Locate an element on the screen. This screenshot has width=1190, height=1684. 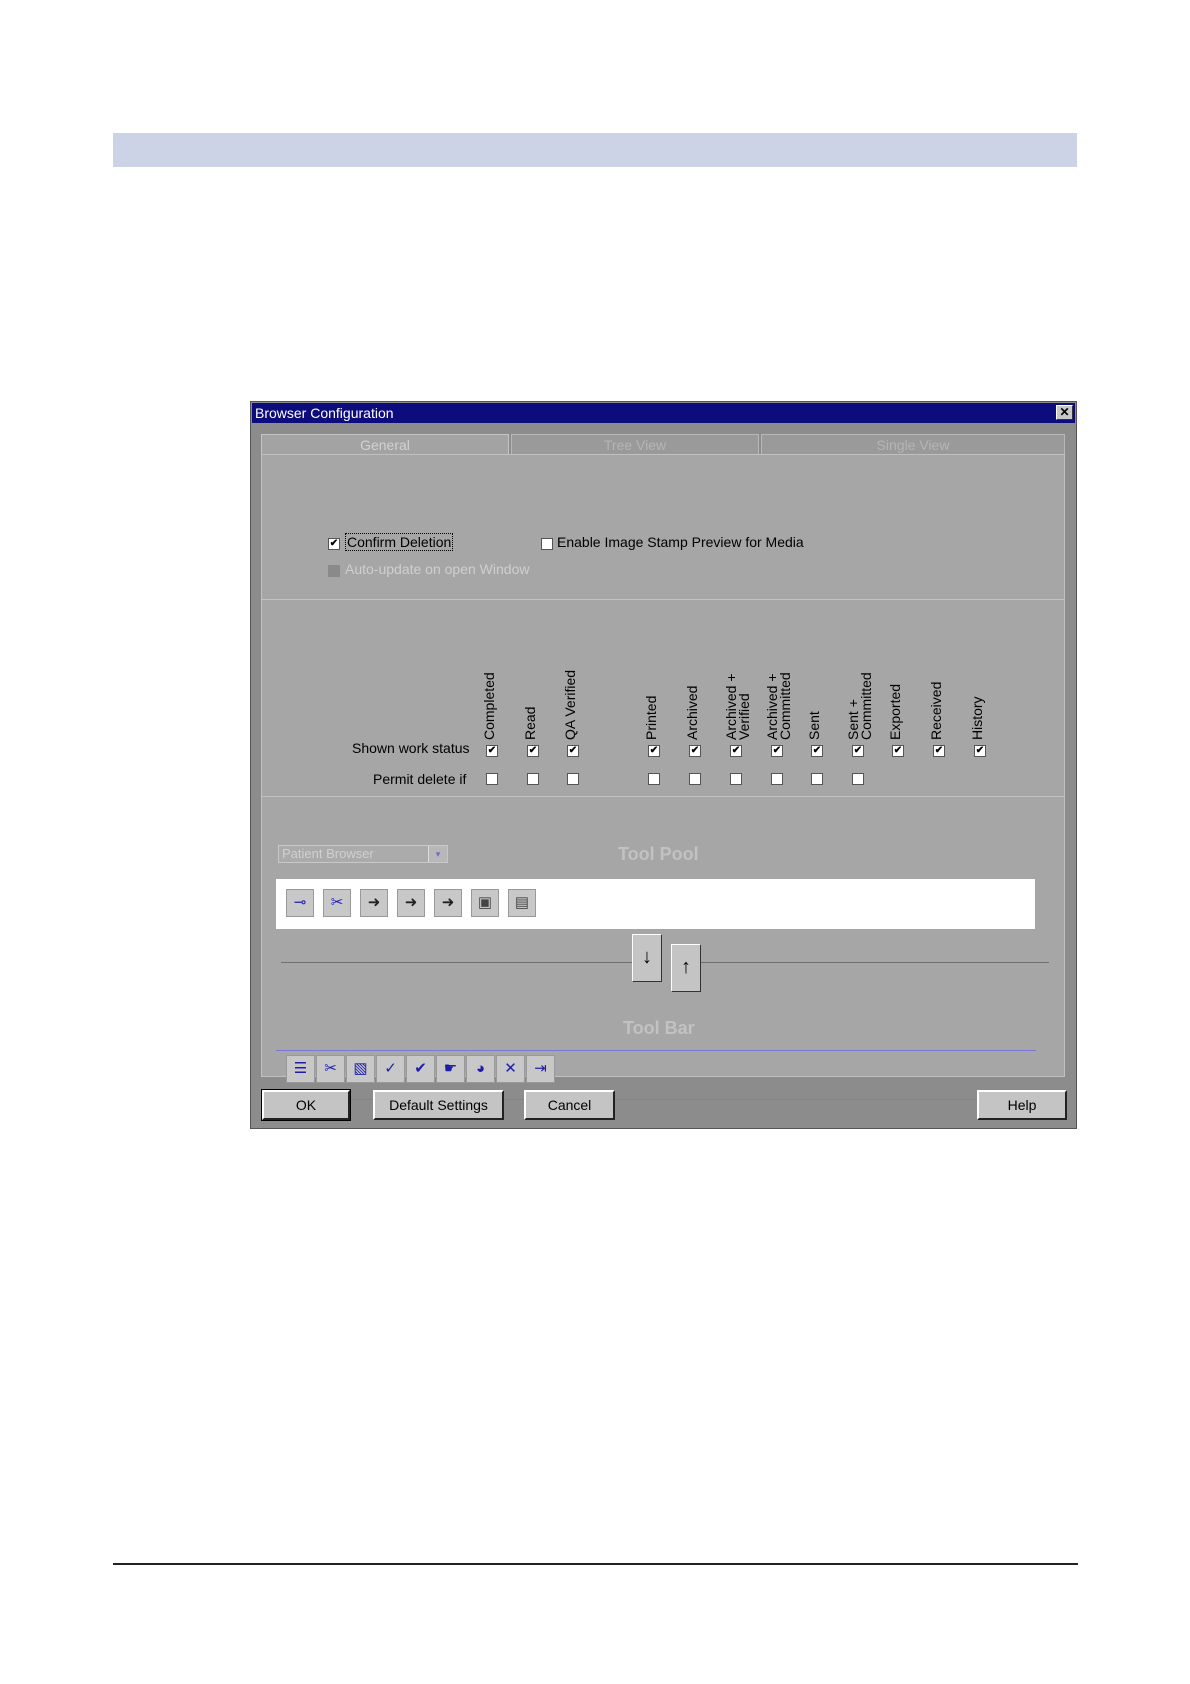
tool-pool-title: Tool Pool is located at coordinates (658, 854).